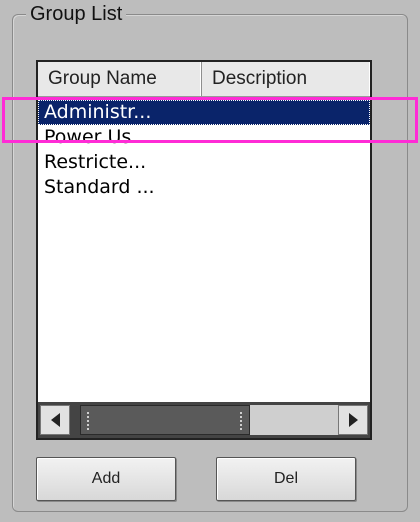 This screenshot has height=522, width=420. I want to click on horizontal-scrollbar, so click(204, 420).